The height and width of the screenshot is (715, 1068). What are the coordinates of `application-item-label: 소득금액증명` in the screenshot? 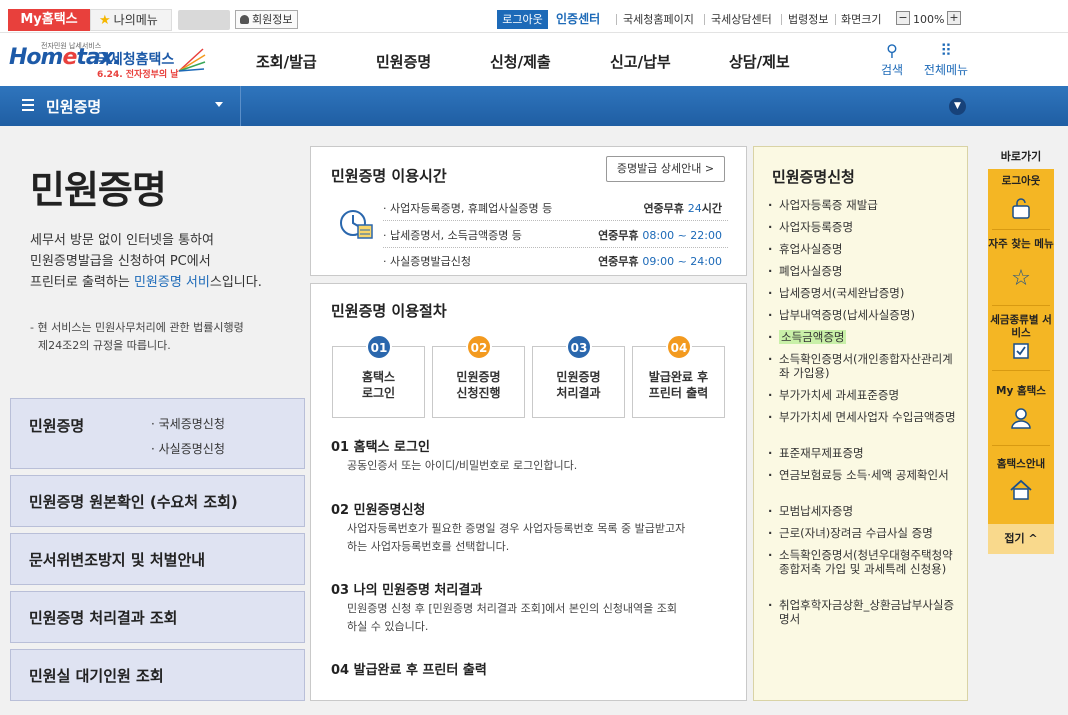 It's located at (813, 337).